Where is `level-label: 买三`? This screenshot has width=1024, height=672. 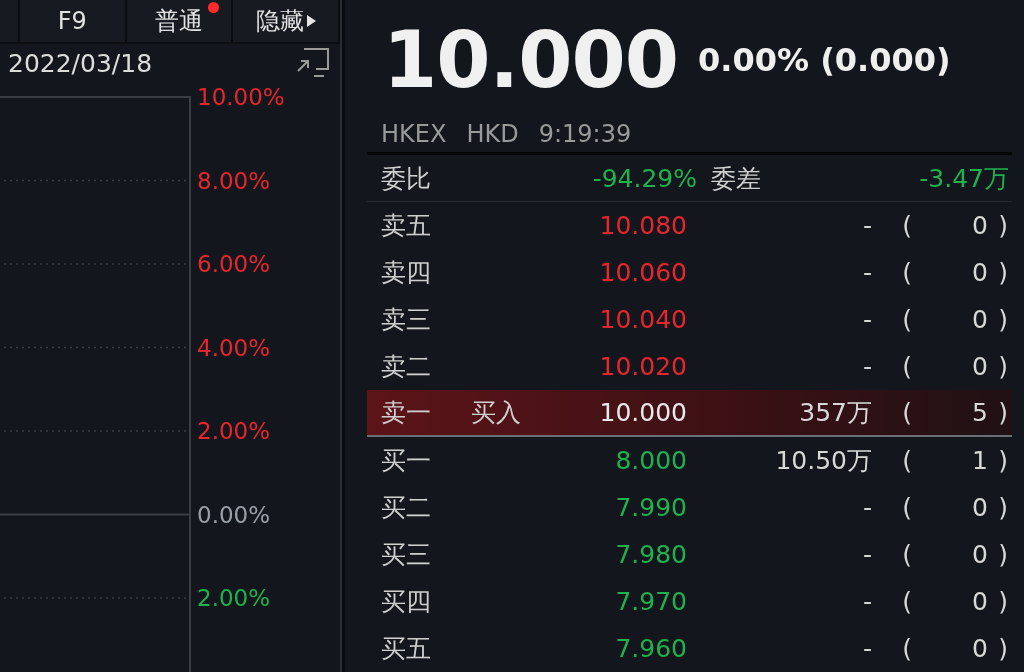 level-label: 买三 is located at coordinates (406, 555).